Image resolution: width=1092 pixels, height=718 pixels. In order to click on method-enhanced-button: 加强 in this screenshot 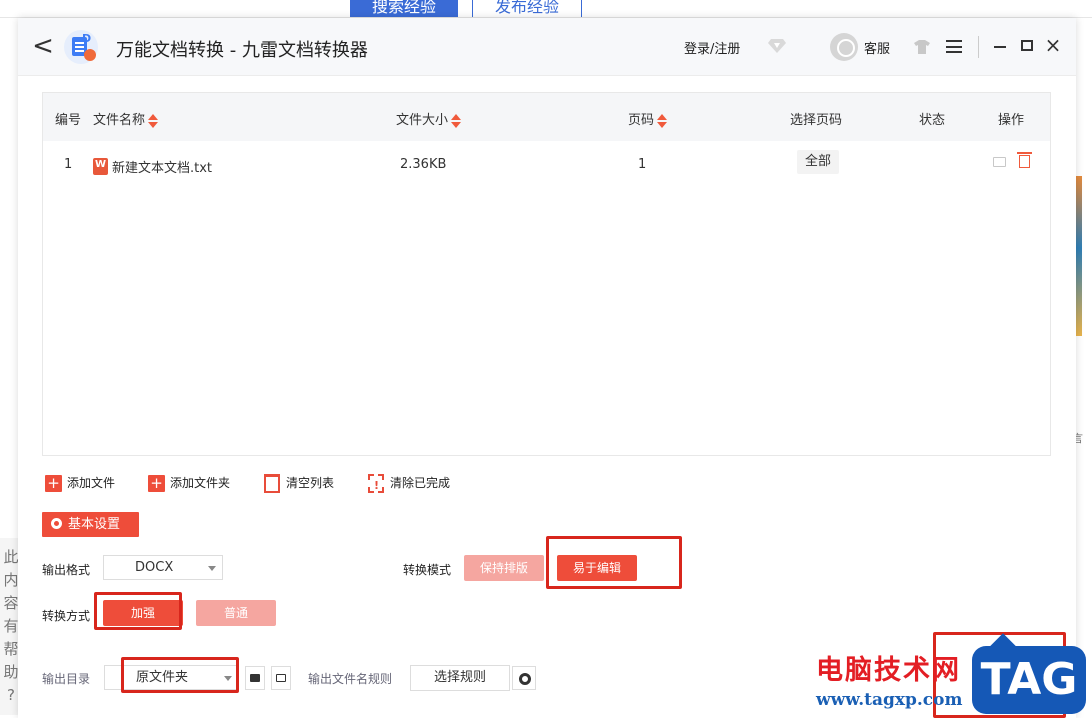, I will do `click(143, 613)`.